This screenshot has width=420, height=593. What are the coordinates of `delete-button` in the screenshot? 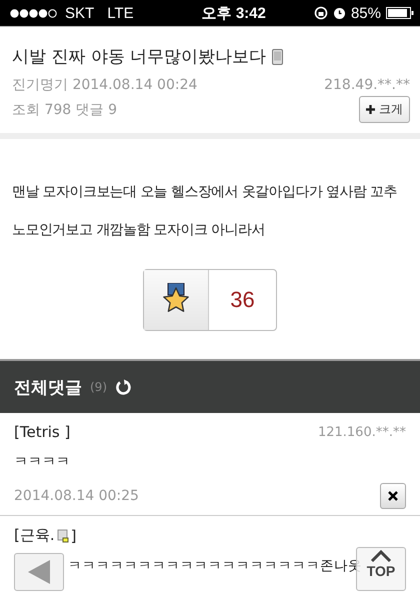 It's located at (393, 496).